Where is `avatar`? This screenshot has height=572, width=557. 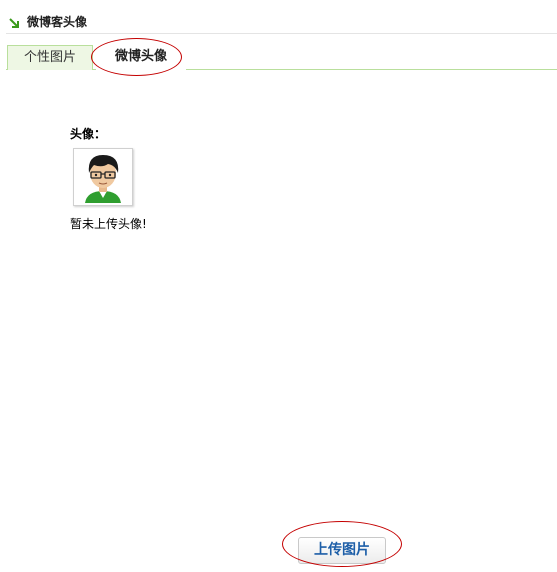
avatar is located at coordinates (103, 177).